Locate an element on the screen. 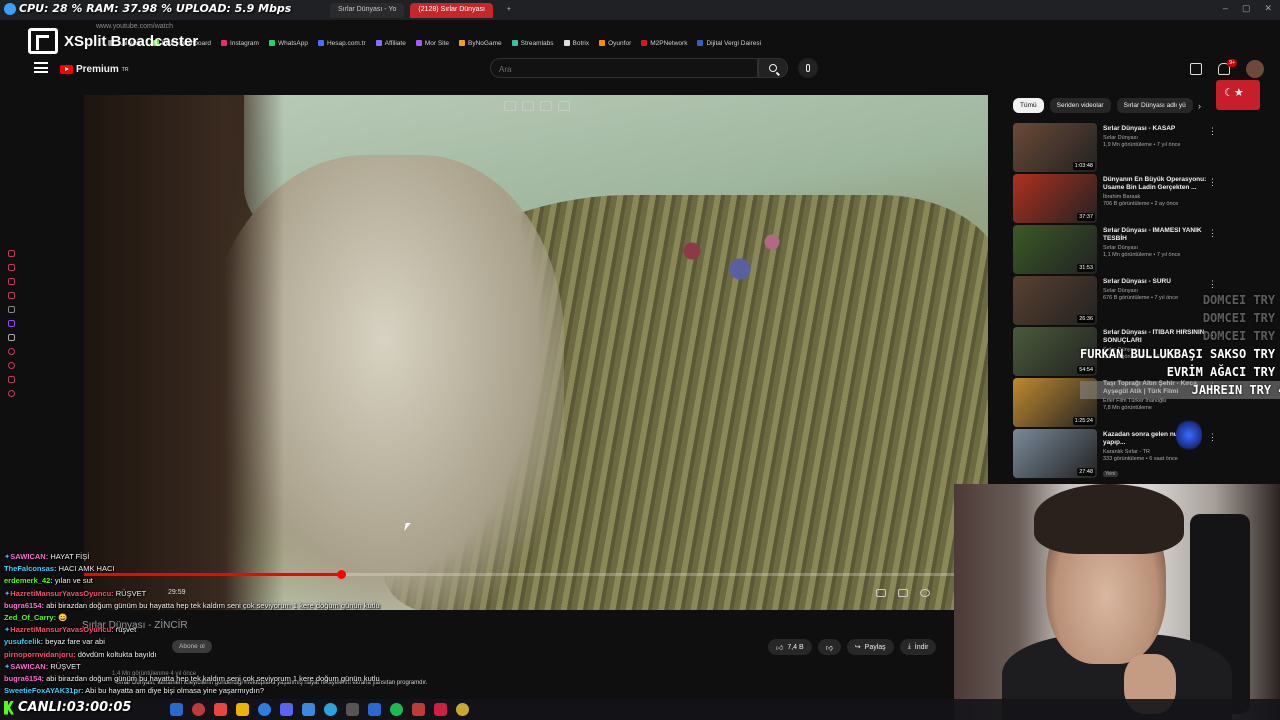  hamburger-menu-icon is located at coordinates (41, 67).